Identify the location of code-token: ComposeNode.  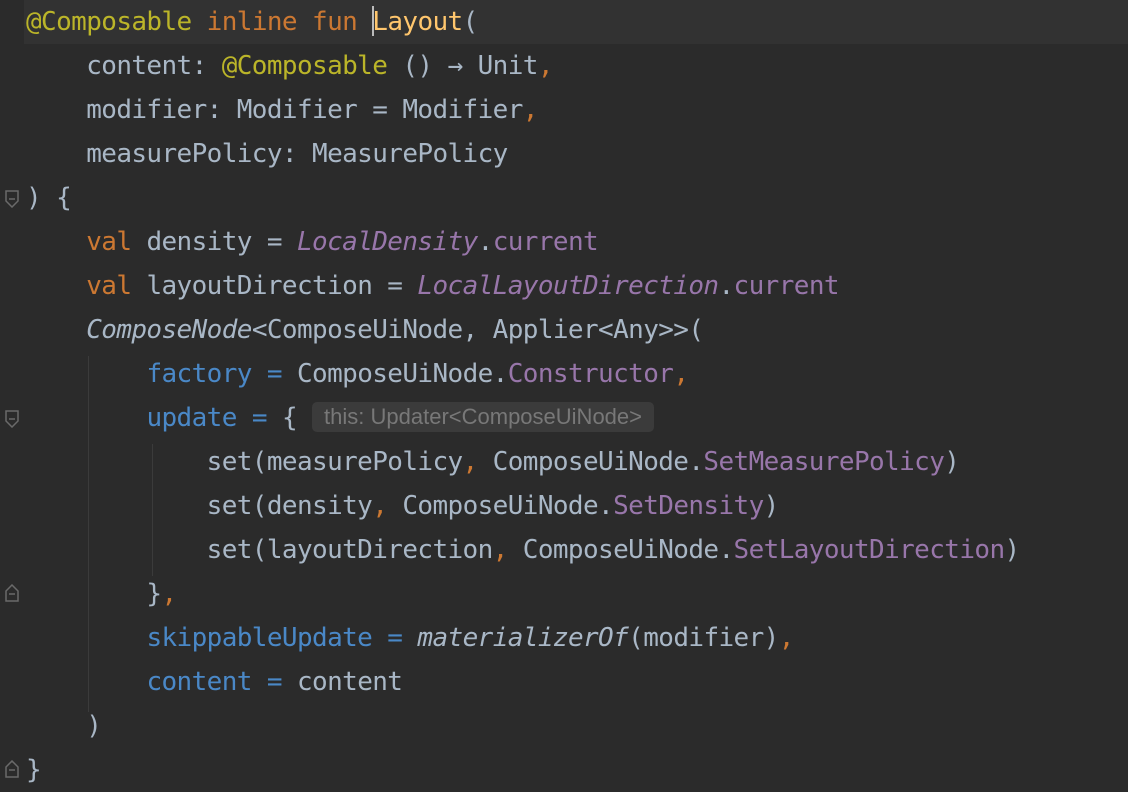
(169, 330).